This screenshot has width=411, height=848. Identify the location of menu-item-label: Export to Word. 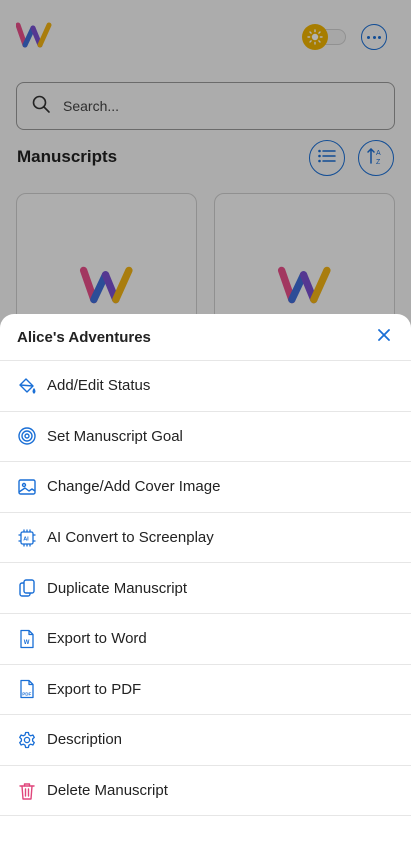
(97, 639).